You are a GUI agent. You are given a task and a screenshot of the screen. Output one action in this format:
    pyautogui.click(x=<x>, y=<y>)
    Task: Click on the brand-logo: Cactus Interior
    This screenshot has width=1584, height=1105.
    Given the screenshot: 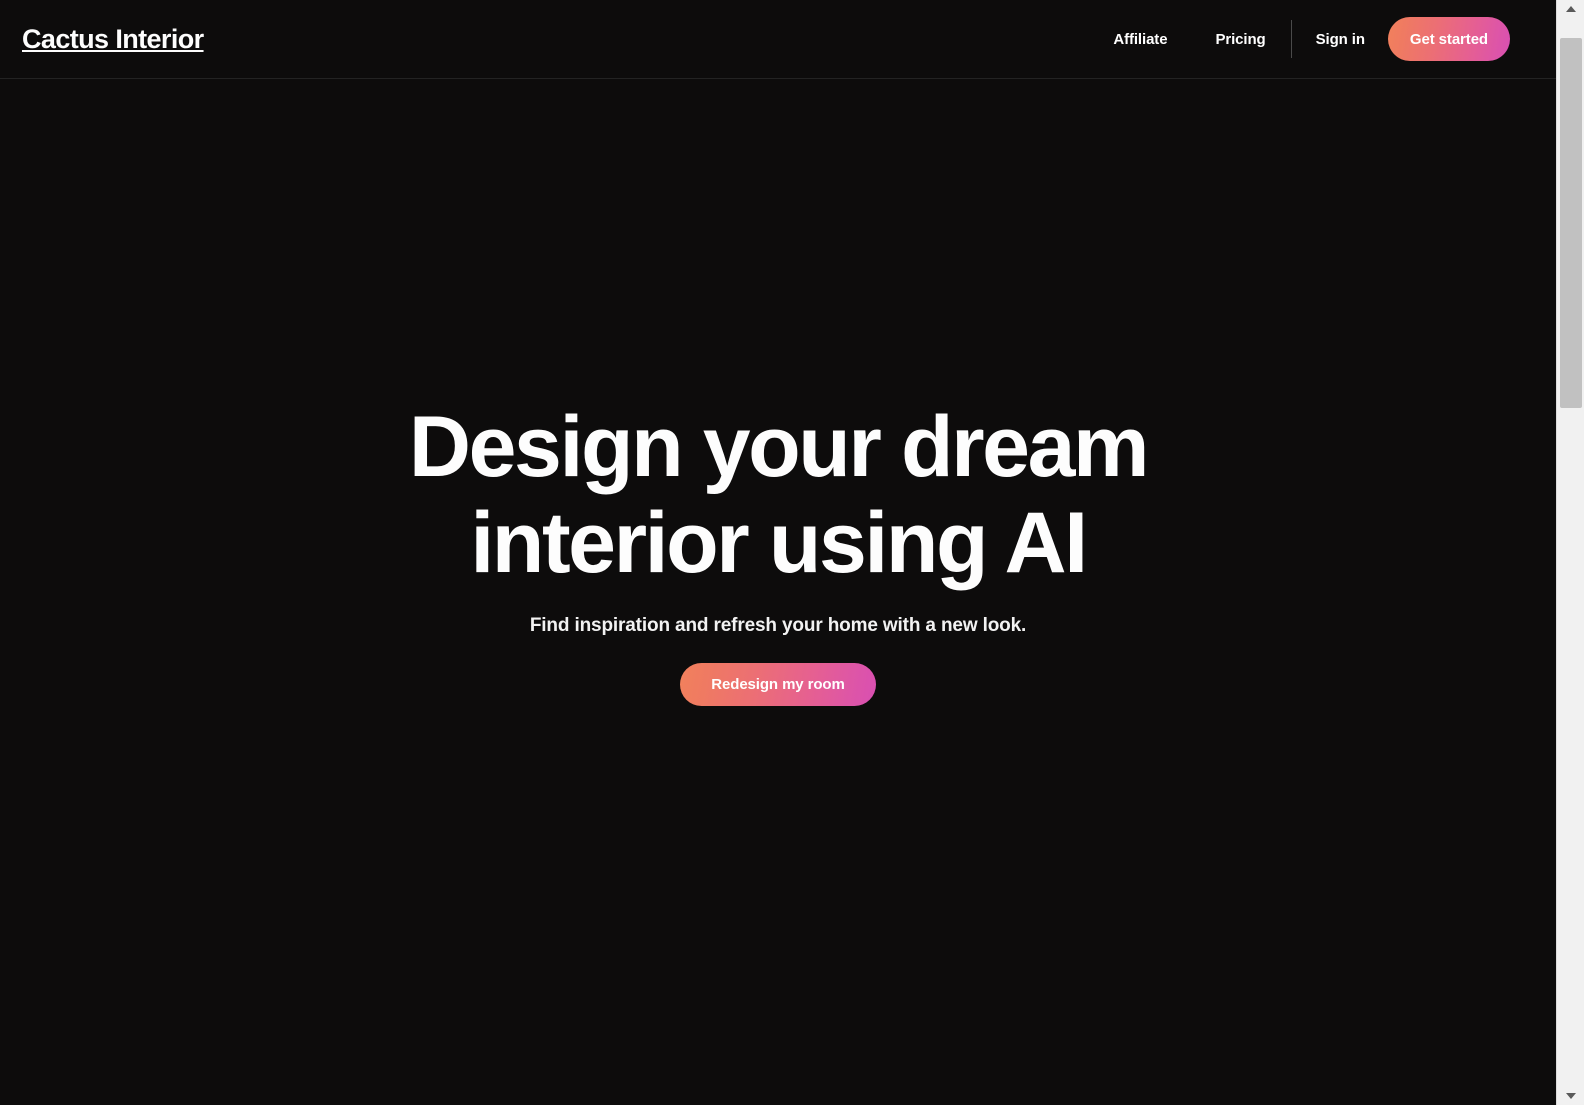 What is the action you would take?
    pyautogui.click(x=113, y=39)
    